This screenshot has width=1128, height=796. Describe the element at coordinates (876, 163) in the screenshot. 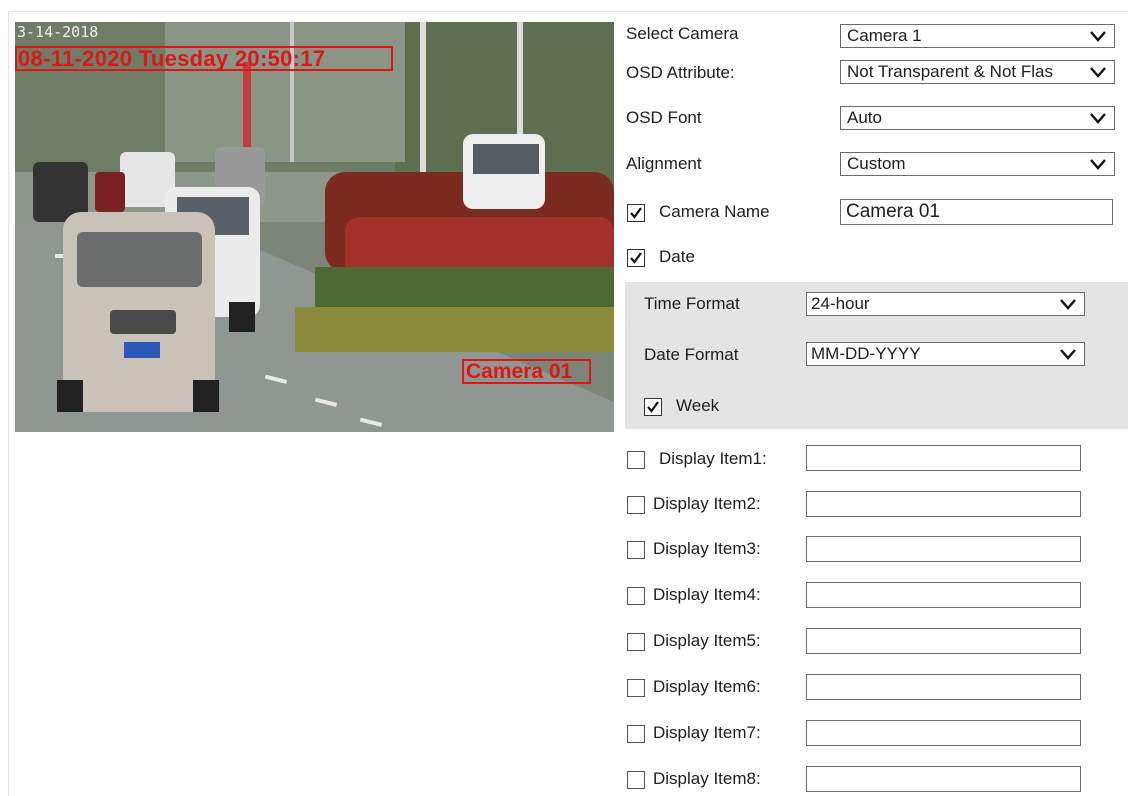

I see `alignment-value: Custom` at that location.